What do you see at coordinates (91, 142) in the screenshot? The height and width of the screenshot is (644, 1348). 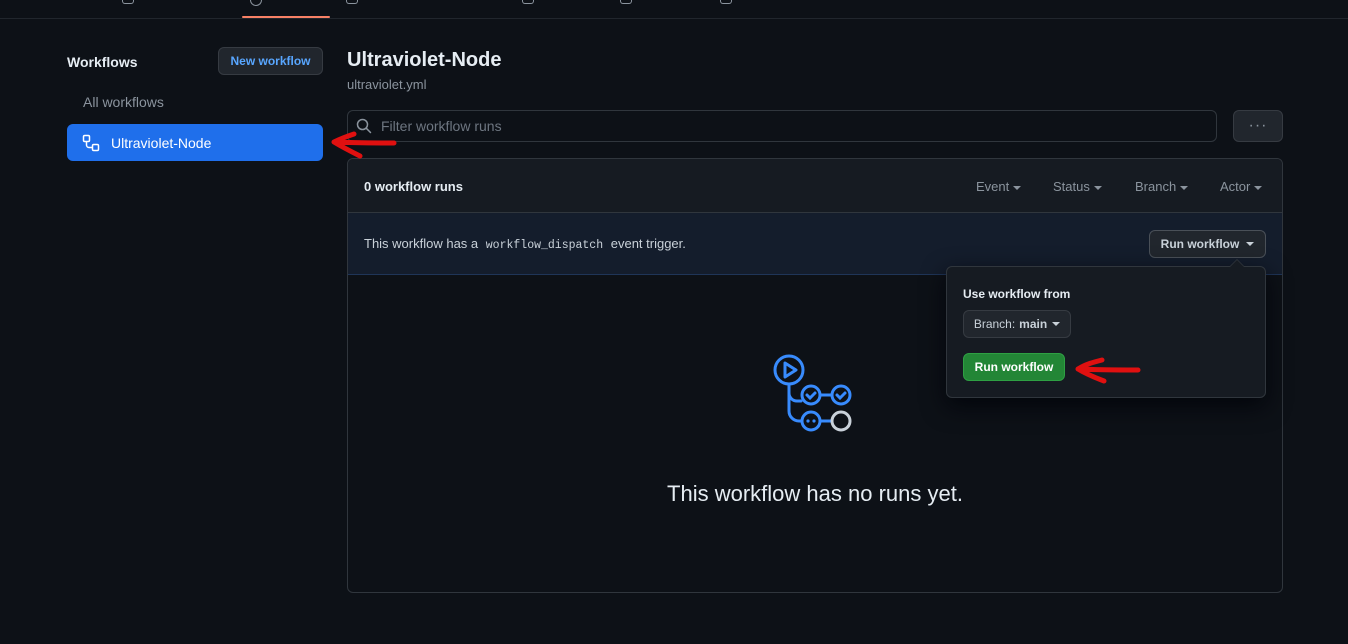 I see `workflow-icon` at bounding box center [91, 142].